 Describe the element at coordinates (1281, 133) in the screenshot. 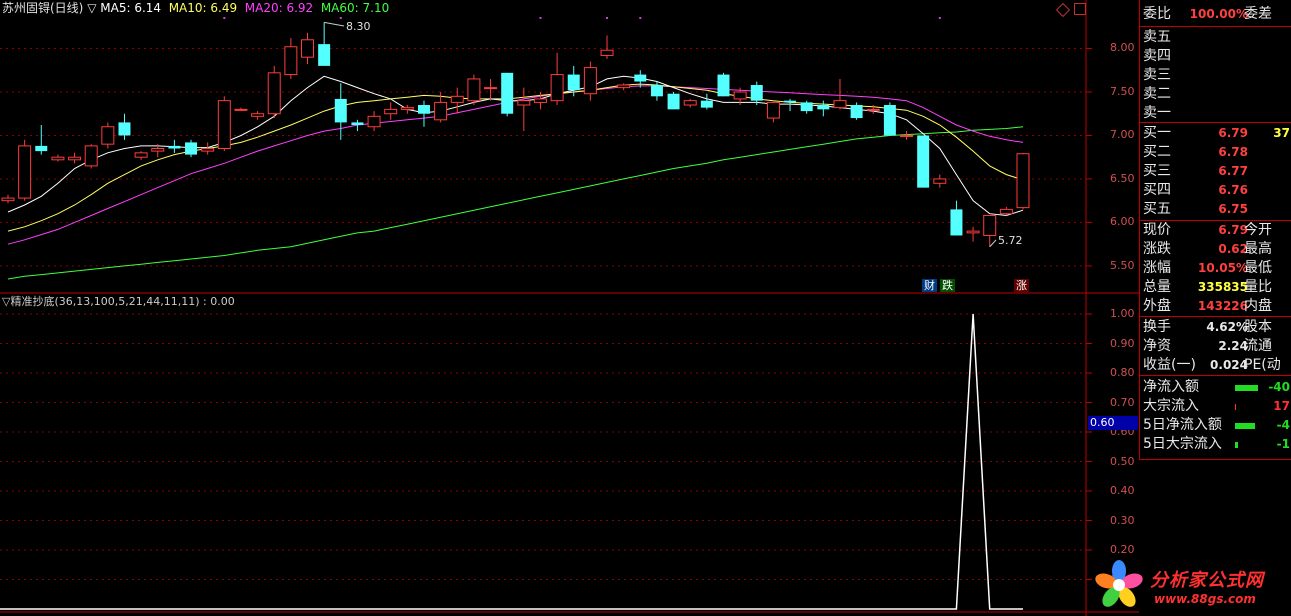

I see `buy-volume: 37` at that location.